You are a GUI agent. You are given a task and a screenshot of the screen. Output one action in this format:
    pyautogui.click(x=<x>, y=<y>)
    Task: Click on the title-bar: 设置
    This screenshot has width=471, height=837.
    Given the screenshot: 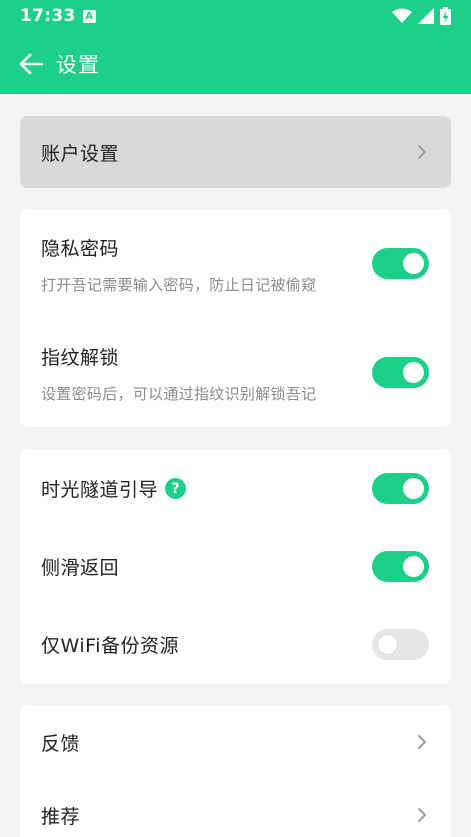 What is the action you would take?
    pyautogui.click(x=235, y=64)
    